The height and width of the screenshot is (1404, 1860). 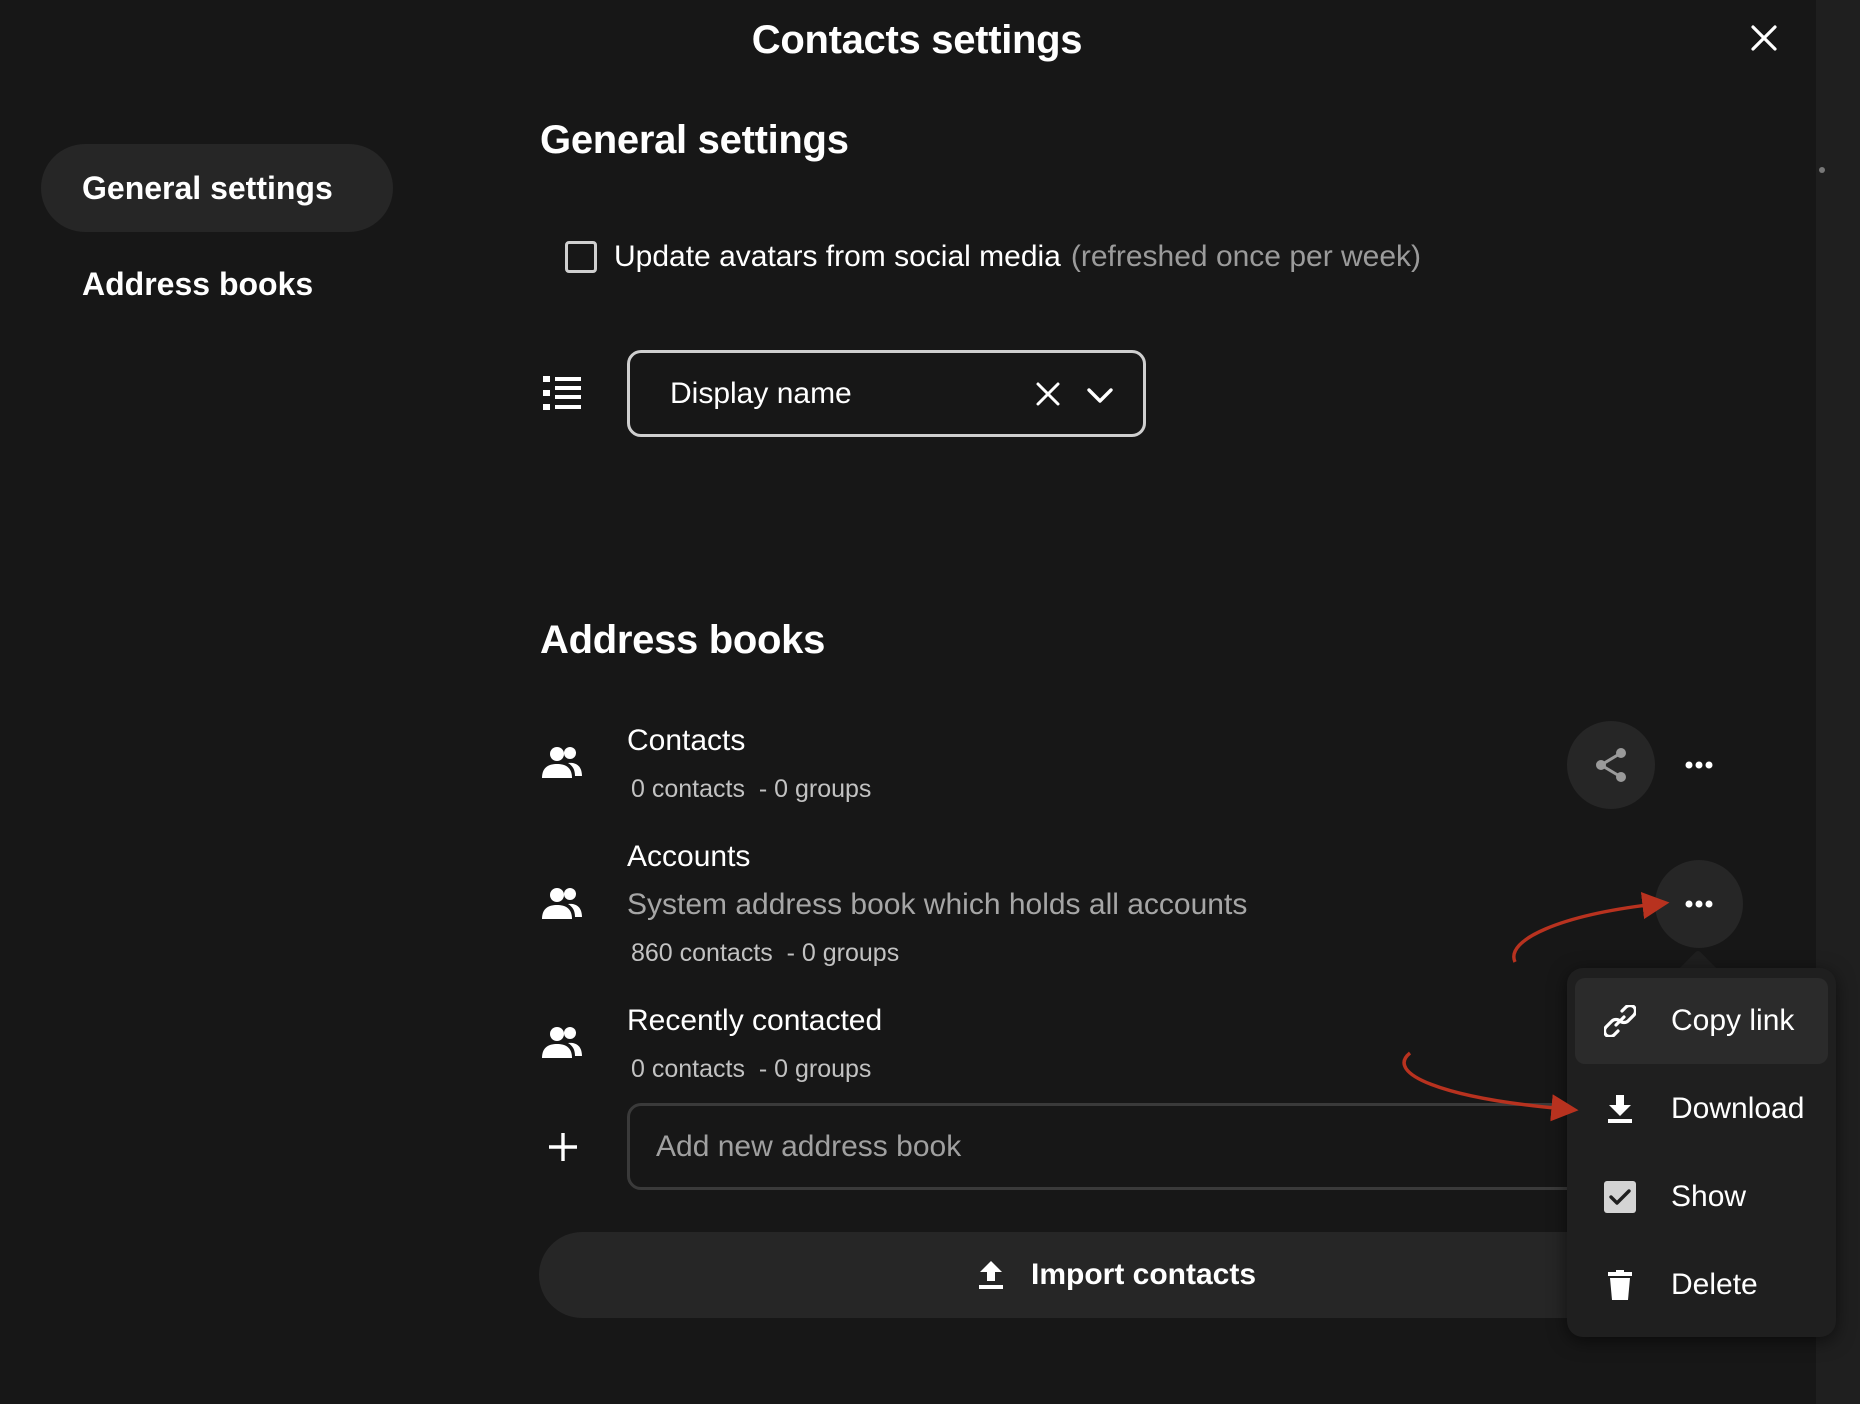 What do you see at coordinates (1714, 1284) in the screenshot?
I see `menu-item-label: Delete` at bounding box center [1714, 1284].